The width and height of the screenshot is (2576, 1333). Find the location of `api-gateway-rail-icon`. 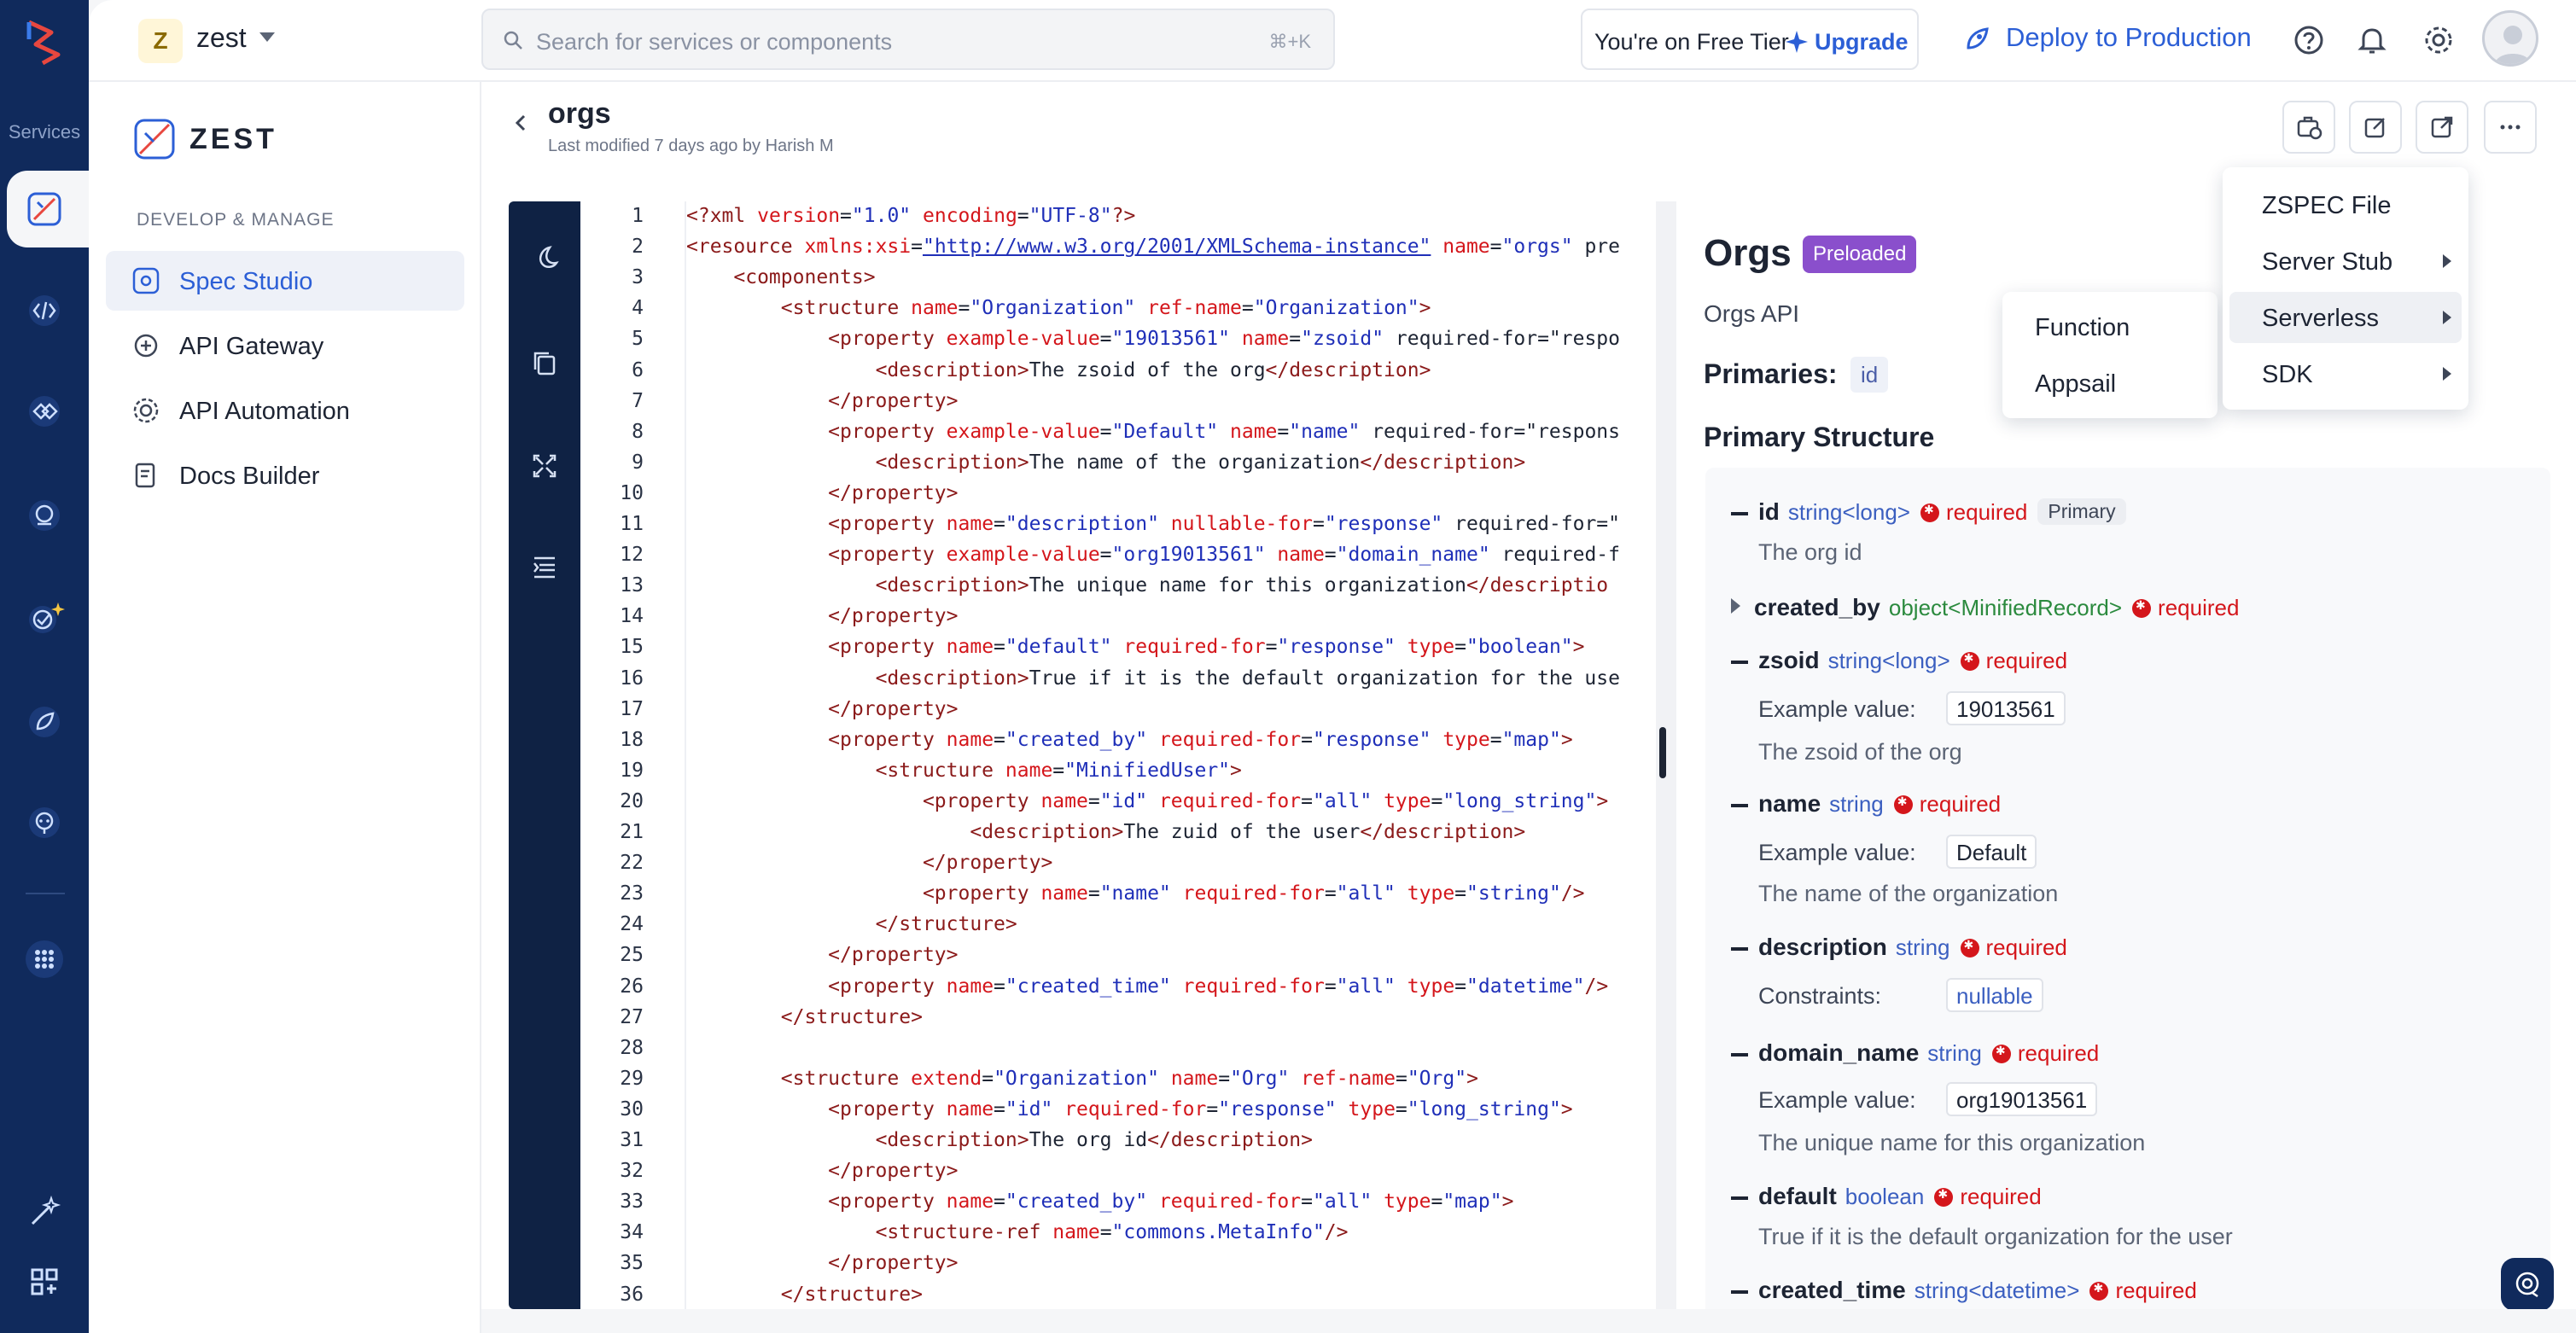

api-gateway-rail-icon is located at coordinates (44, 311).